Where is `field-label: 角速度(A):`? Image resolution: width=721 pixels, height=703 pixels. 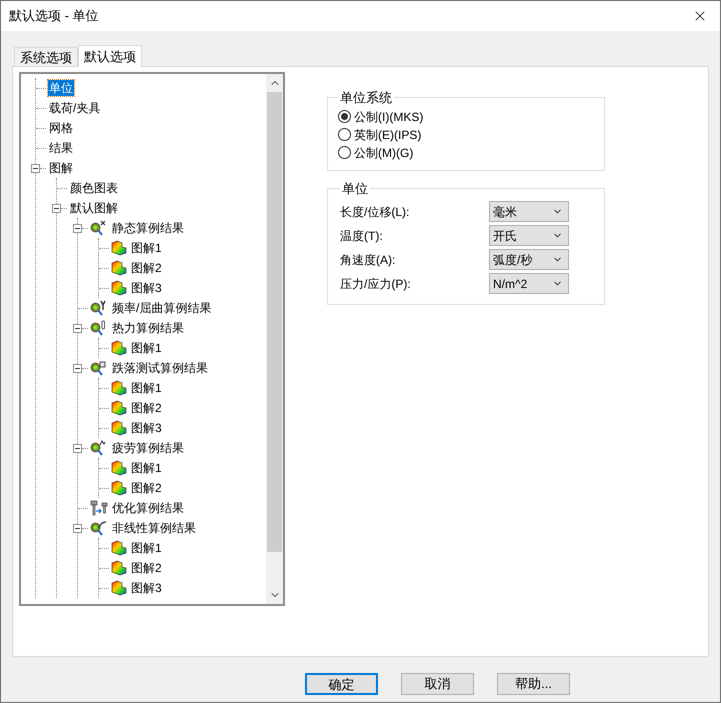
field-label: 角速度(A): is located at coordinates (368, 260).